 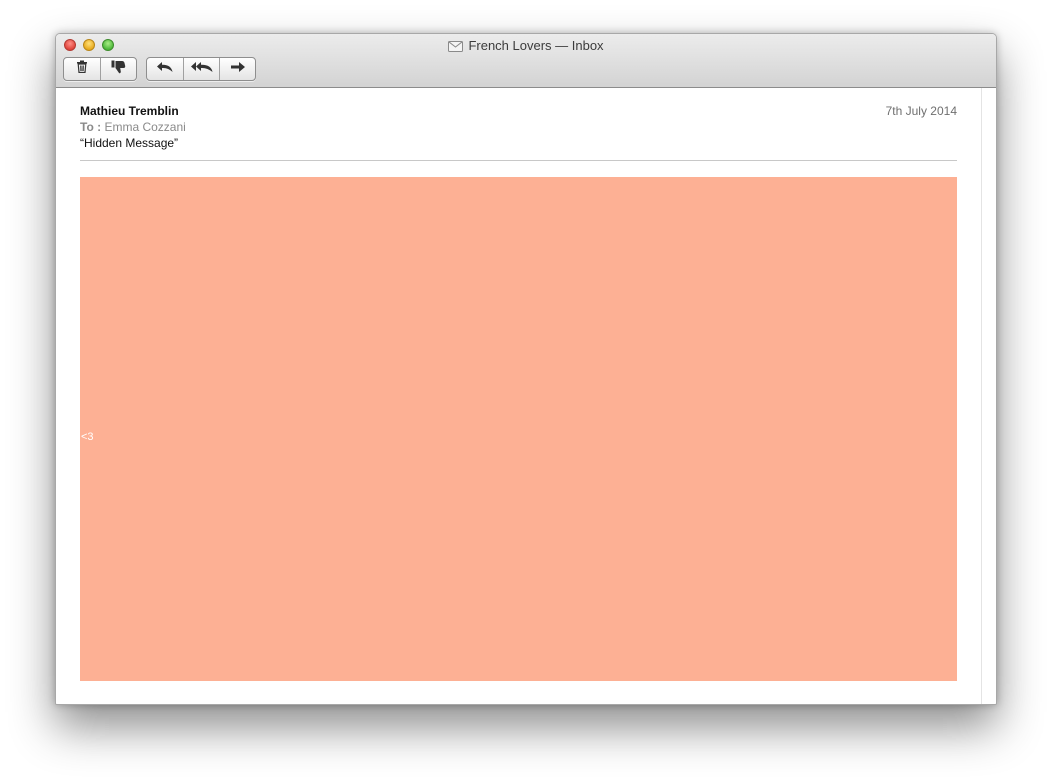 What do you see at coordinates (129, 143) in the screenshot?
I see `message-subject: “Hidden Message”` at bounding box center [129, 143].